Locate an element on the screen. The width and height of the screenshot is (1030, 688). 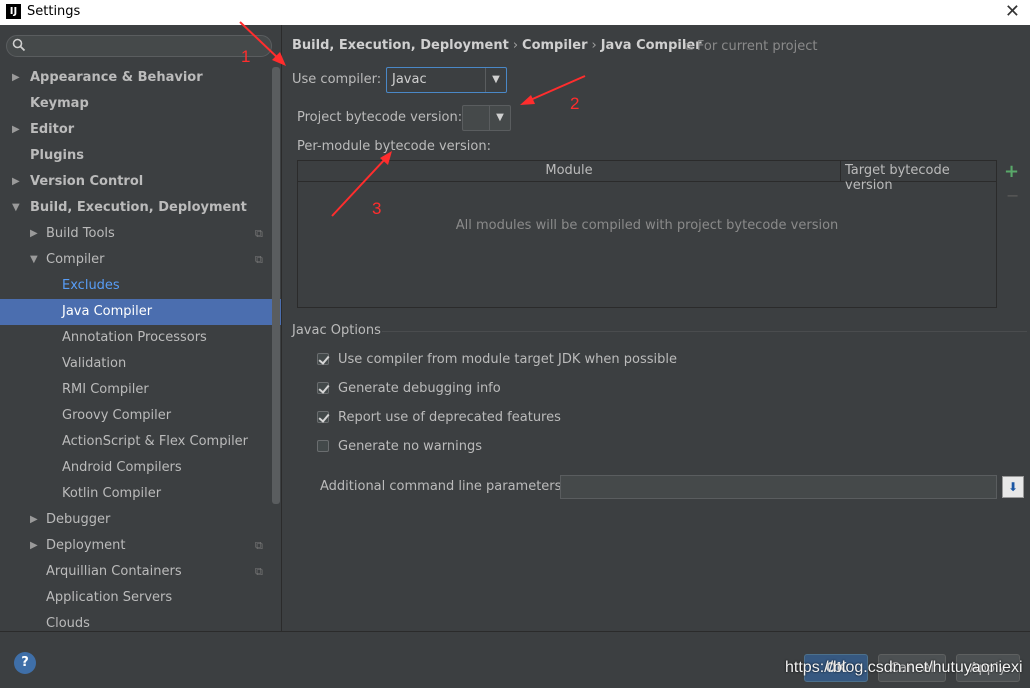
bytecode-version-select: ▼ is located at coordinates (486, 118).